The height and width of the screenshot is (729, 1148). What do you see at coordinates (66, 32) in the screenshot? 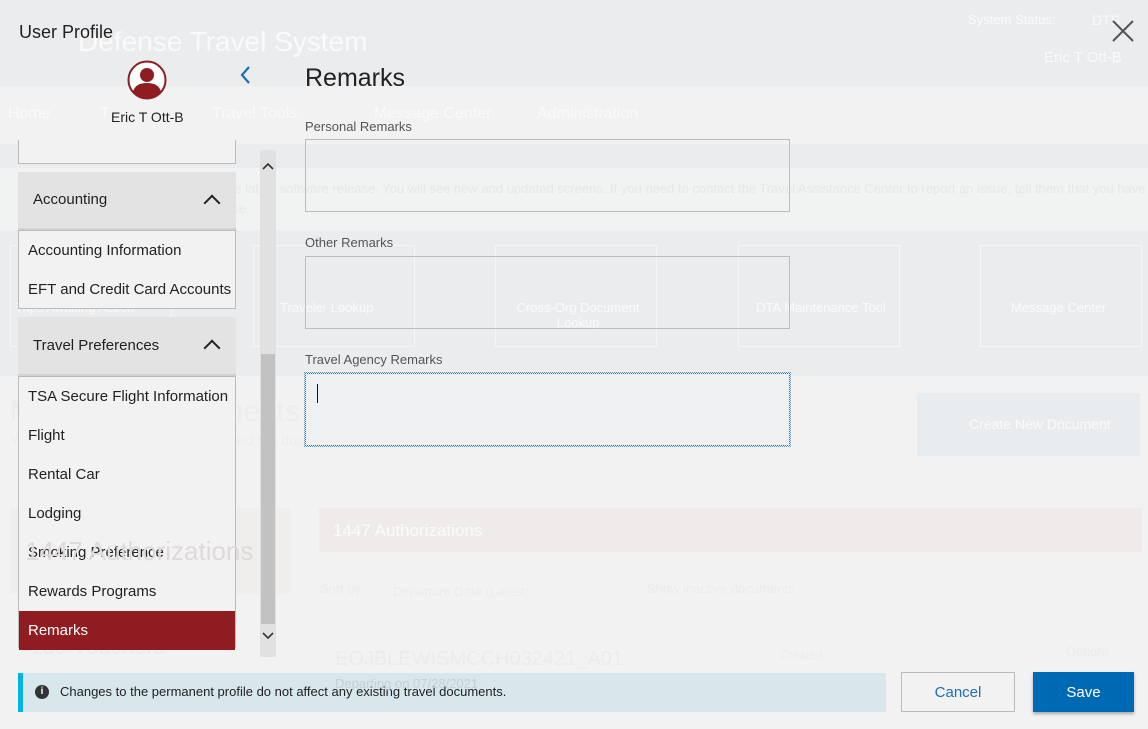
I see `modal-title: User Profile` at bounding box center [66, 32].